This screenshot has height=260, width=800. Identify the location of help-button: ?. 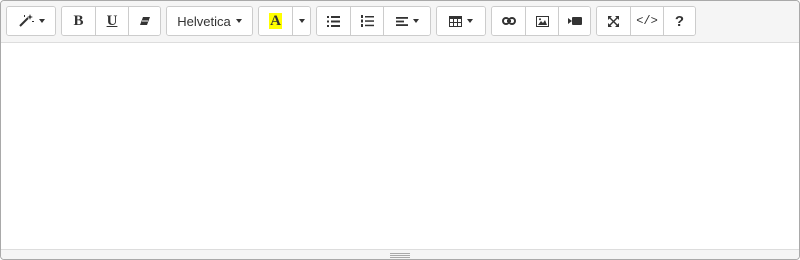
(679, 21).